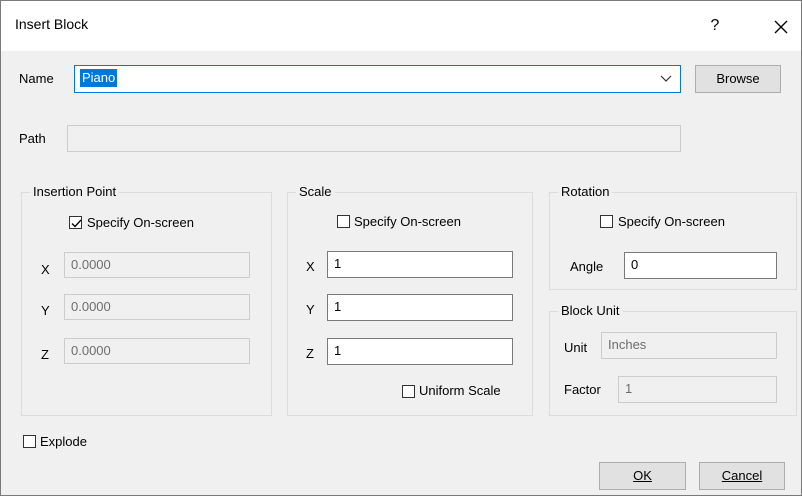 The width and height of the screenshot is (802, 496). Describe the element at coordinates (157, 351) in the screenshot. I see `insertion-z-field: 0.0000` at that location.